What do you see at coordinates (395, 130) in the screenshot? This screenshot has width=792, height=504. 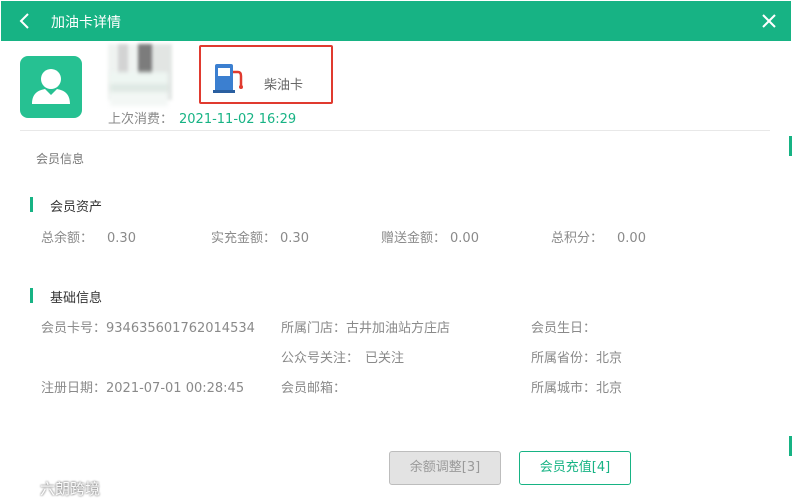 I see `divider` at bounding box center [395, 130].